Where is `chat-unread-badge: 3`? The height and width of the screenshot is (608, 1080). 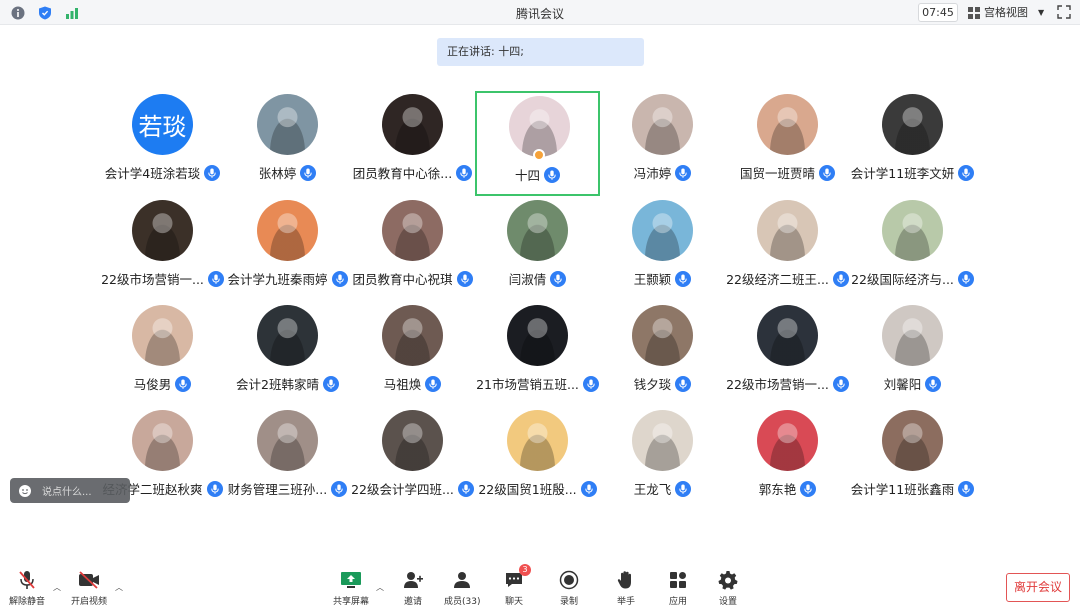 chat-unread-badge: 3 is located at coordinates (525, 570).